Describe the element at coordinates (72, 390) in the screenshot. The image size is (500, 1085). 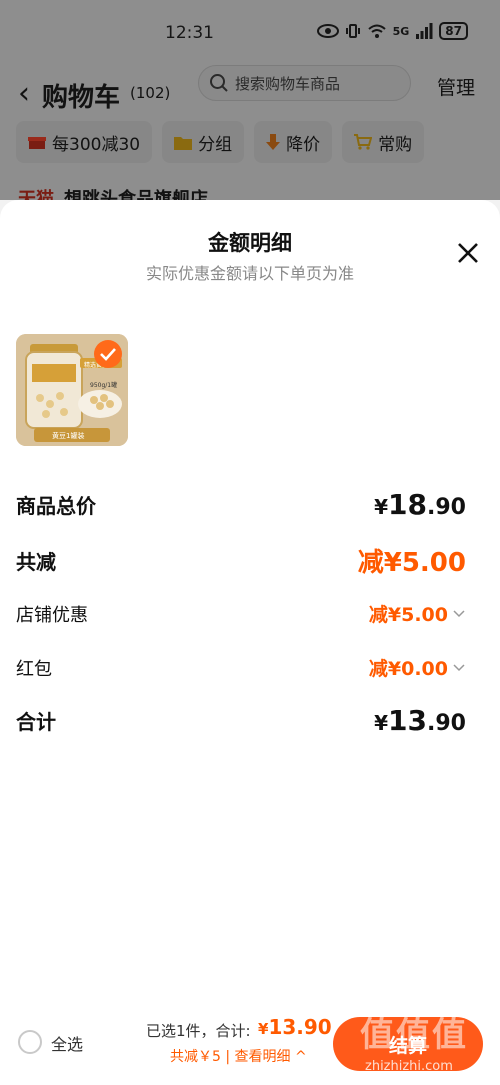
I see `product-thumbnail: 精选黄豆 950g/1罐 黄豆1罐装` at that location.